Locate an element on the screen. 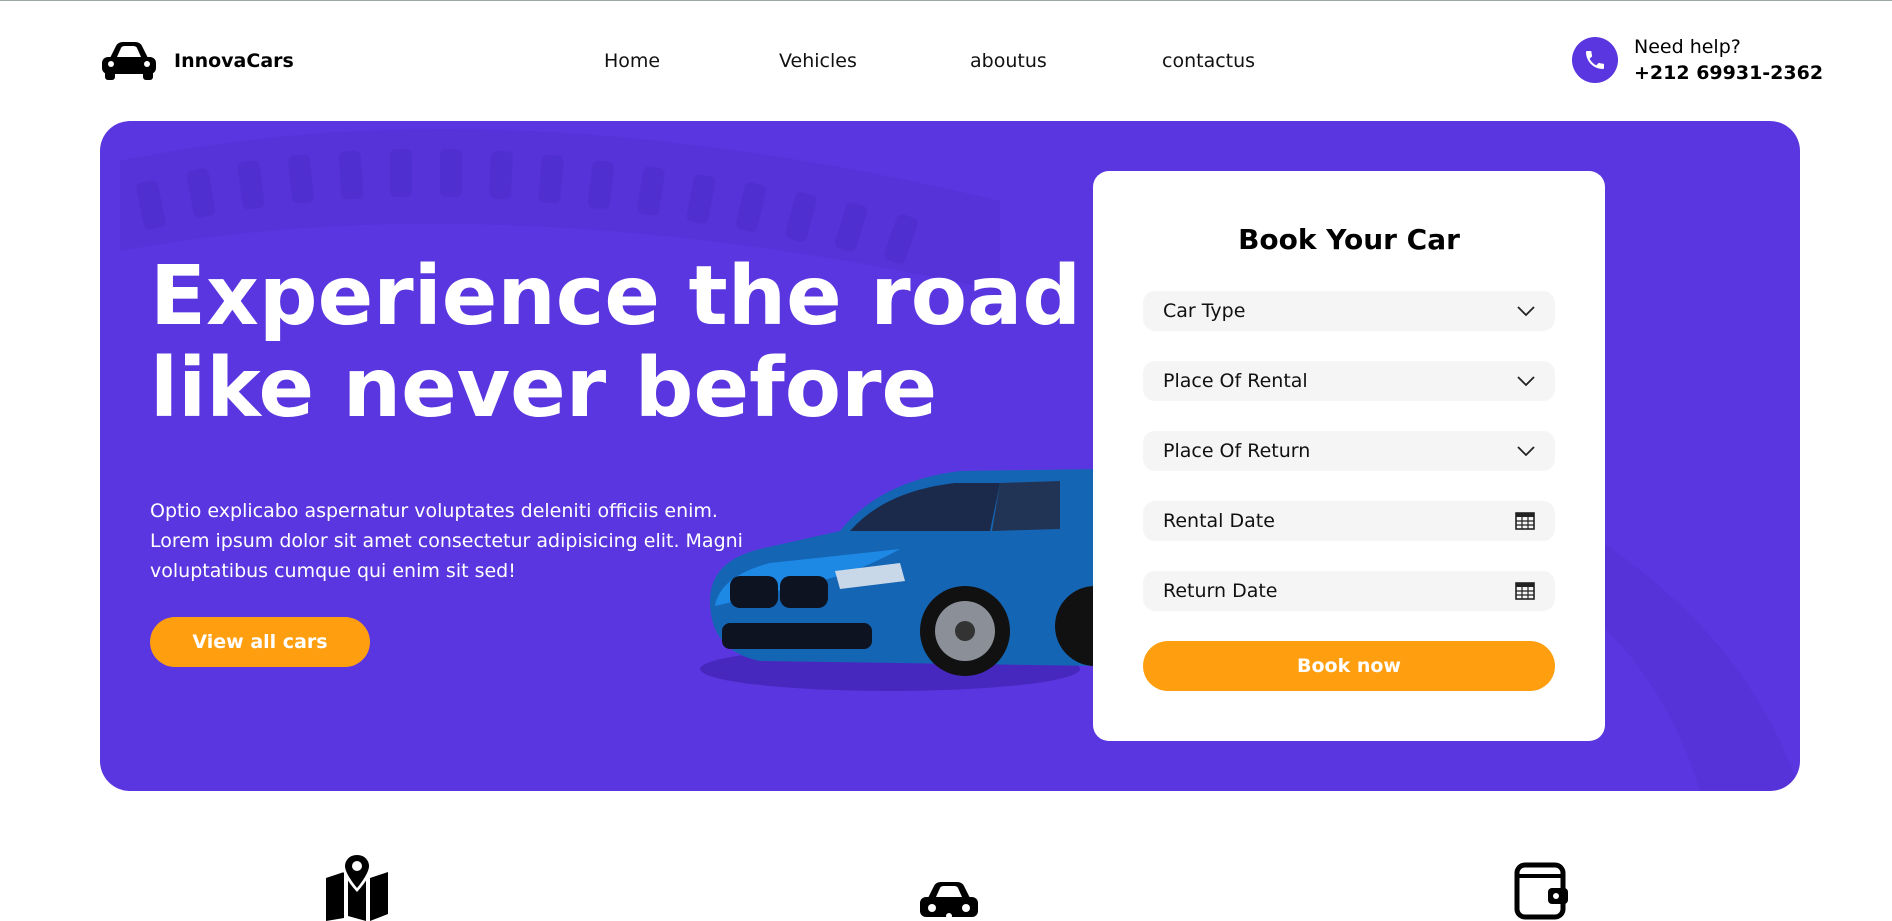  car-image is located at coordinates (900, 580).